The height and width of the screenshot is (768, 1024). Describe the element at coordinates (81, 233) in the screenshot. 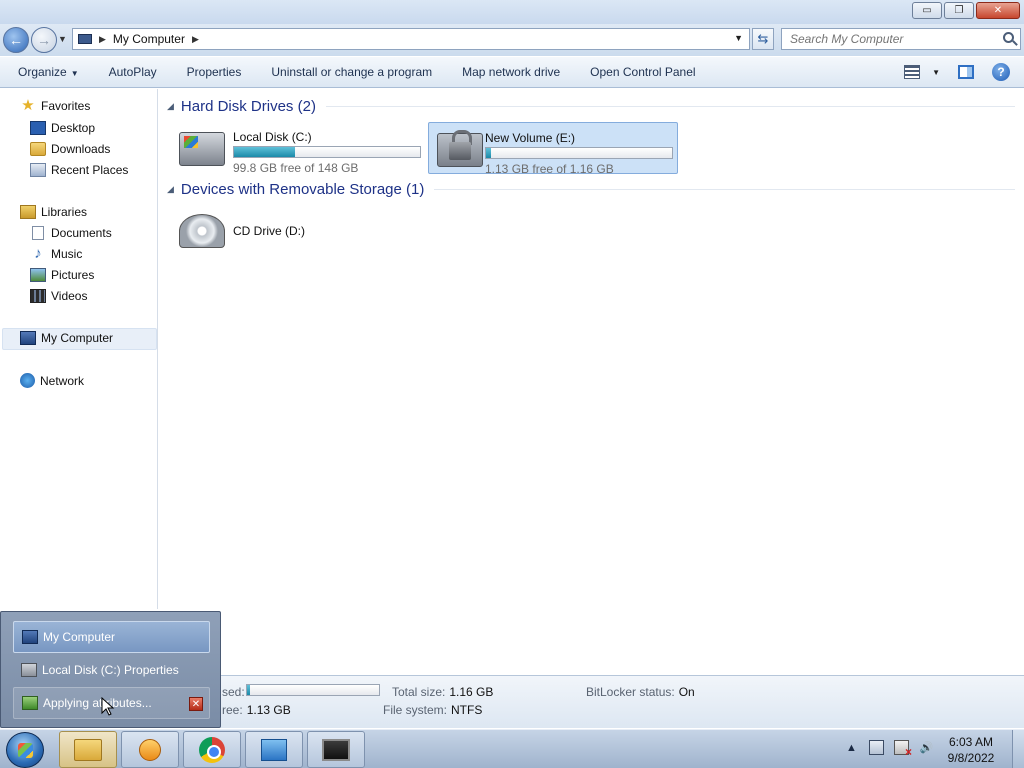

I see `sidebar-item-label: Documents` at that location.